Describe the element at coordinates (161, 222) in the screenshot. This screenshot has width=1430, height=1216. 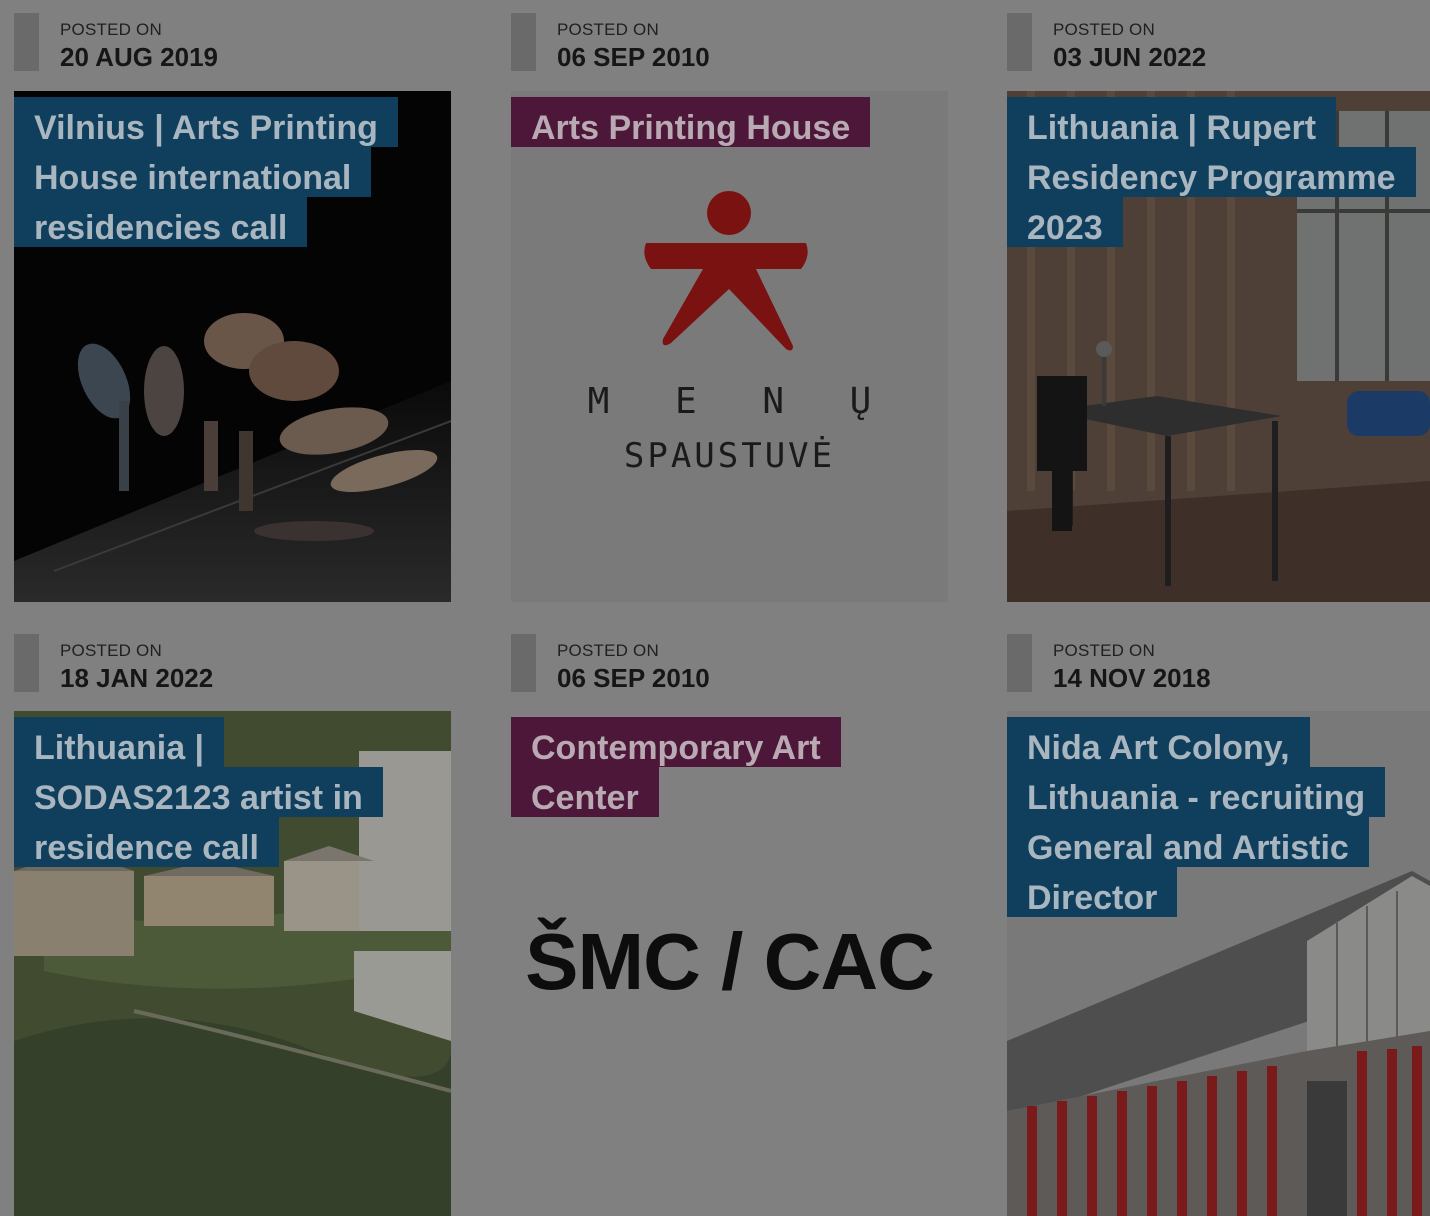
I see `title-line: residencies call` at that location.